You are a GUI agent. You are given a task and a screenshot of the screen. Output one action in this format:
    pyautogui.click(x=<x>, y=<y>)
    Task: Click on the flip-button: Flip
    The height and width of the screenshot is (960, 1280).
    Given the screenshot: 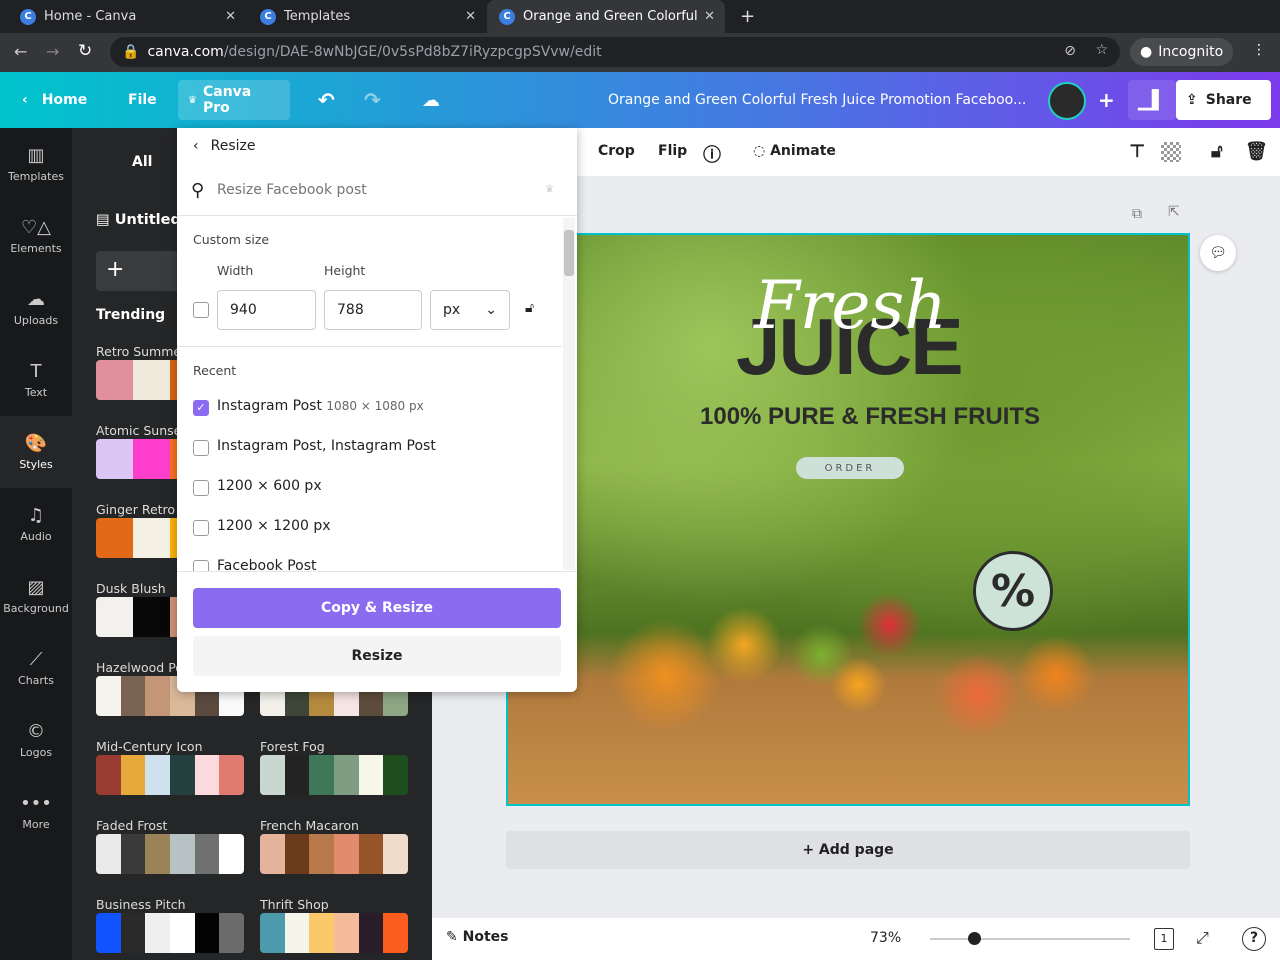 What is the action you would take?
    pyautogui.click(x=672, y=151)
    